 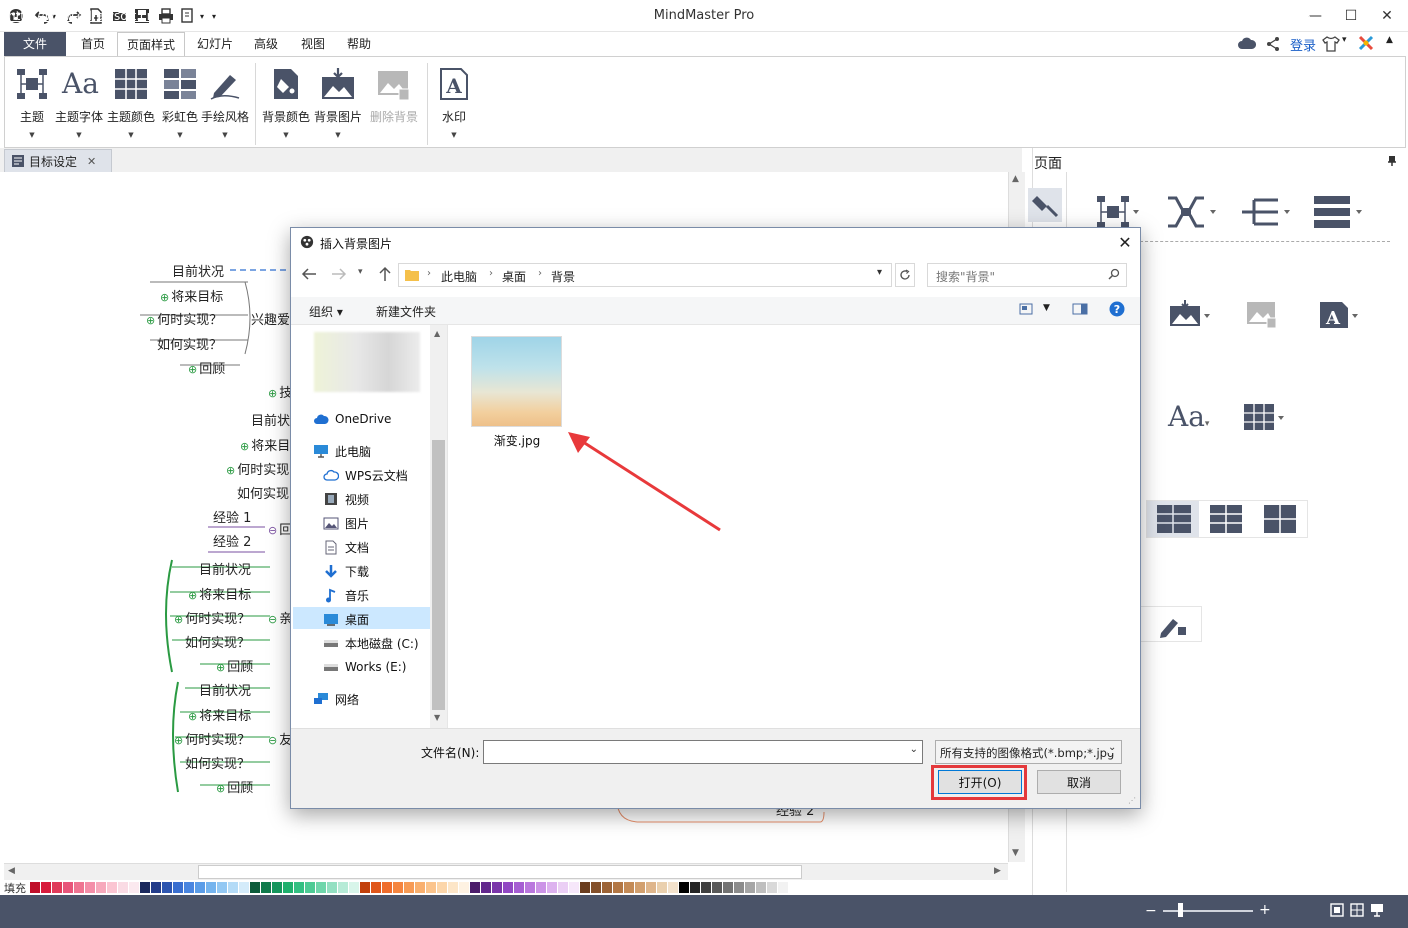 What do you see at coordinates (338, 105) in the screenshot?
I see `background-image-button: 背景图片 ▼` at bounding box center [338, 105].